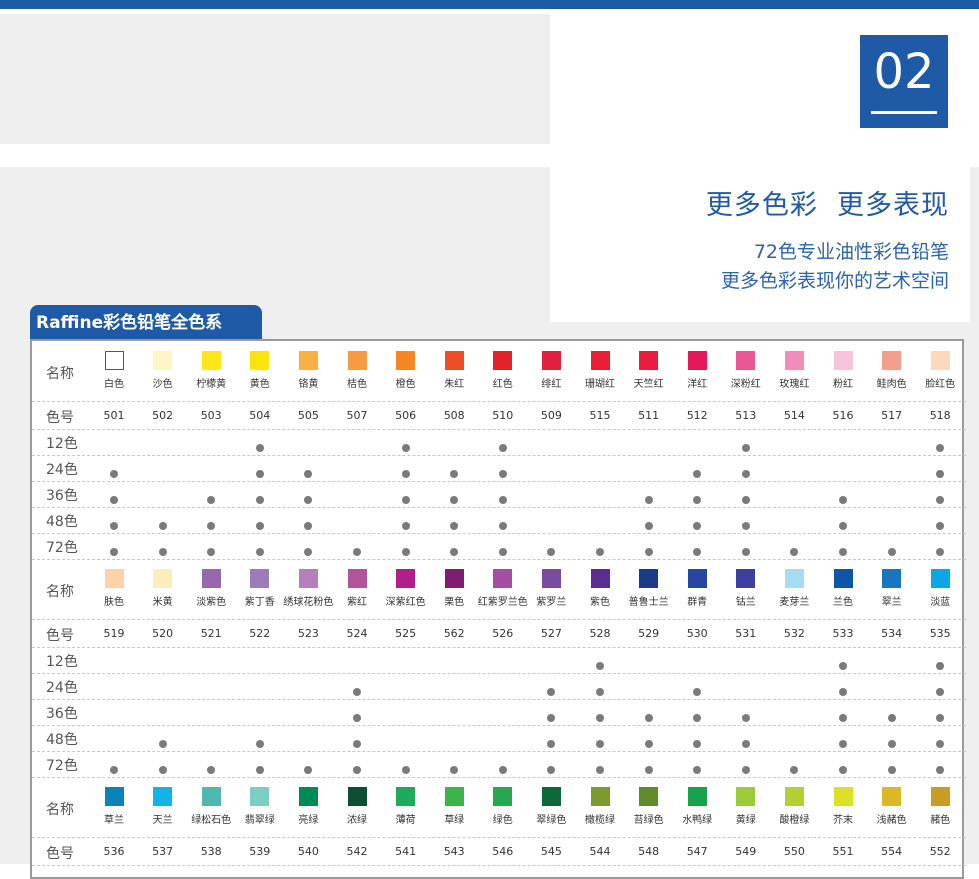  Describe the element at coordinates (211, 415) in the screenshot. I see `color-code: 503` at that location.